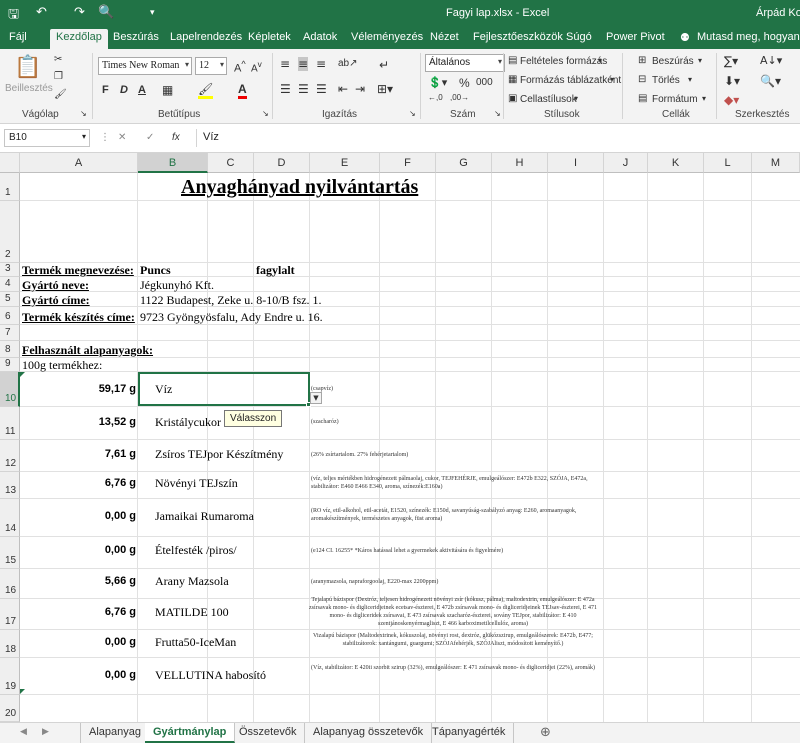 The image size is (800, 743). Describe the element at coordinates (231, 163) in the screenshot. I see `column-header-c: C` at that location.